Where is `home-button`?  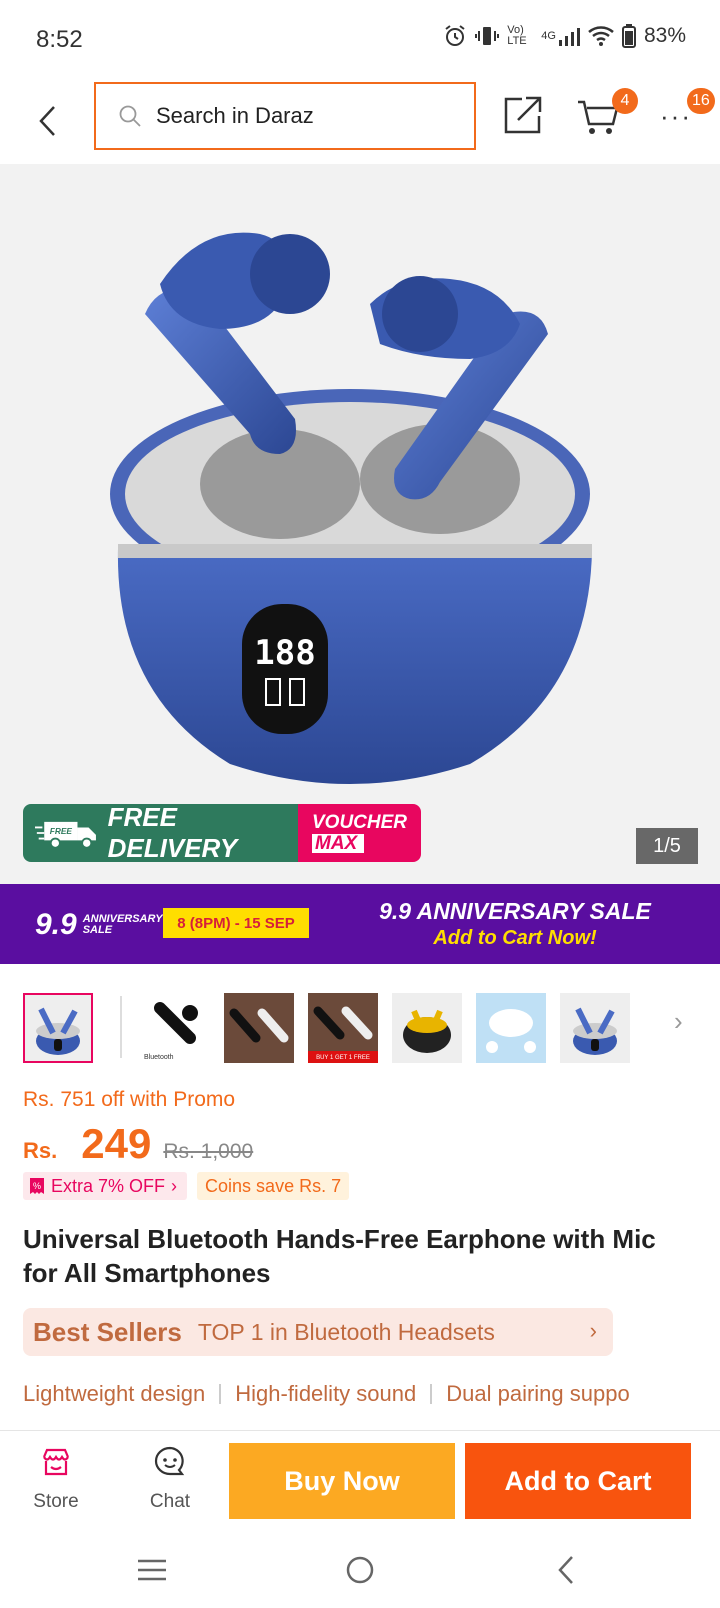
home-button is located at coordinates (360, 1570).